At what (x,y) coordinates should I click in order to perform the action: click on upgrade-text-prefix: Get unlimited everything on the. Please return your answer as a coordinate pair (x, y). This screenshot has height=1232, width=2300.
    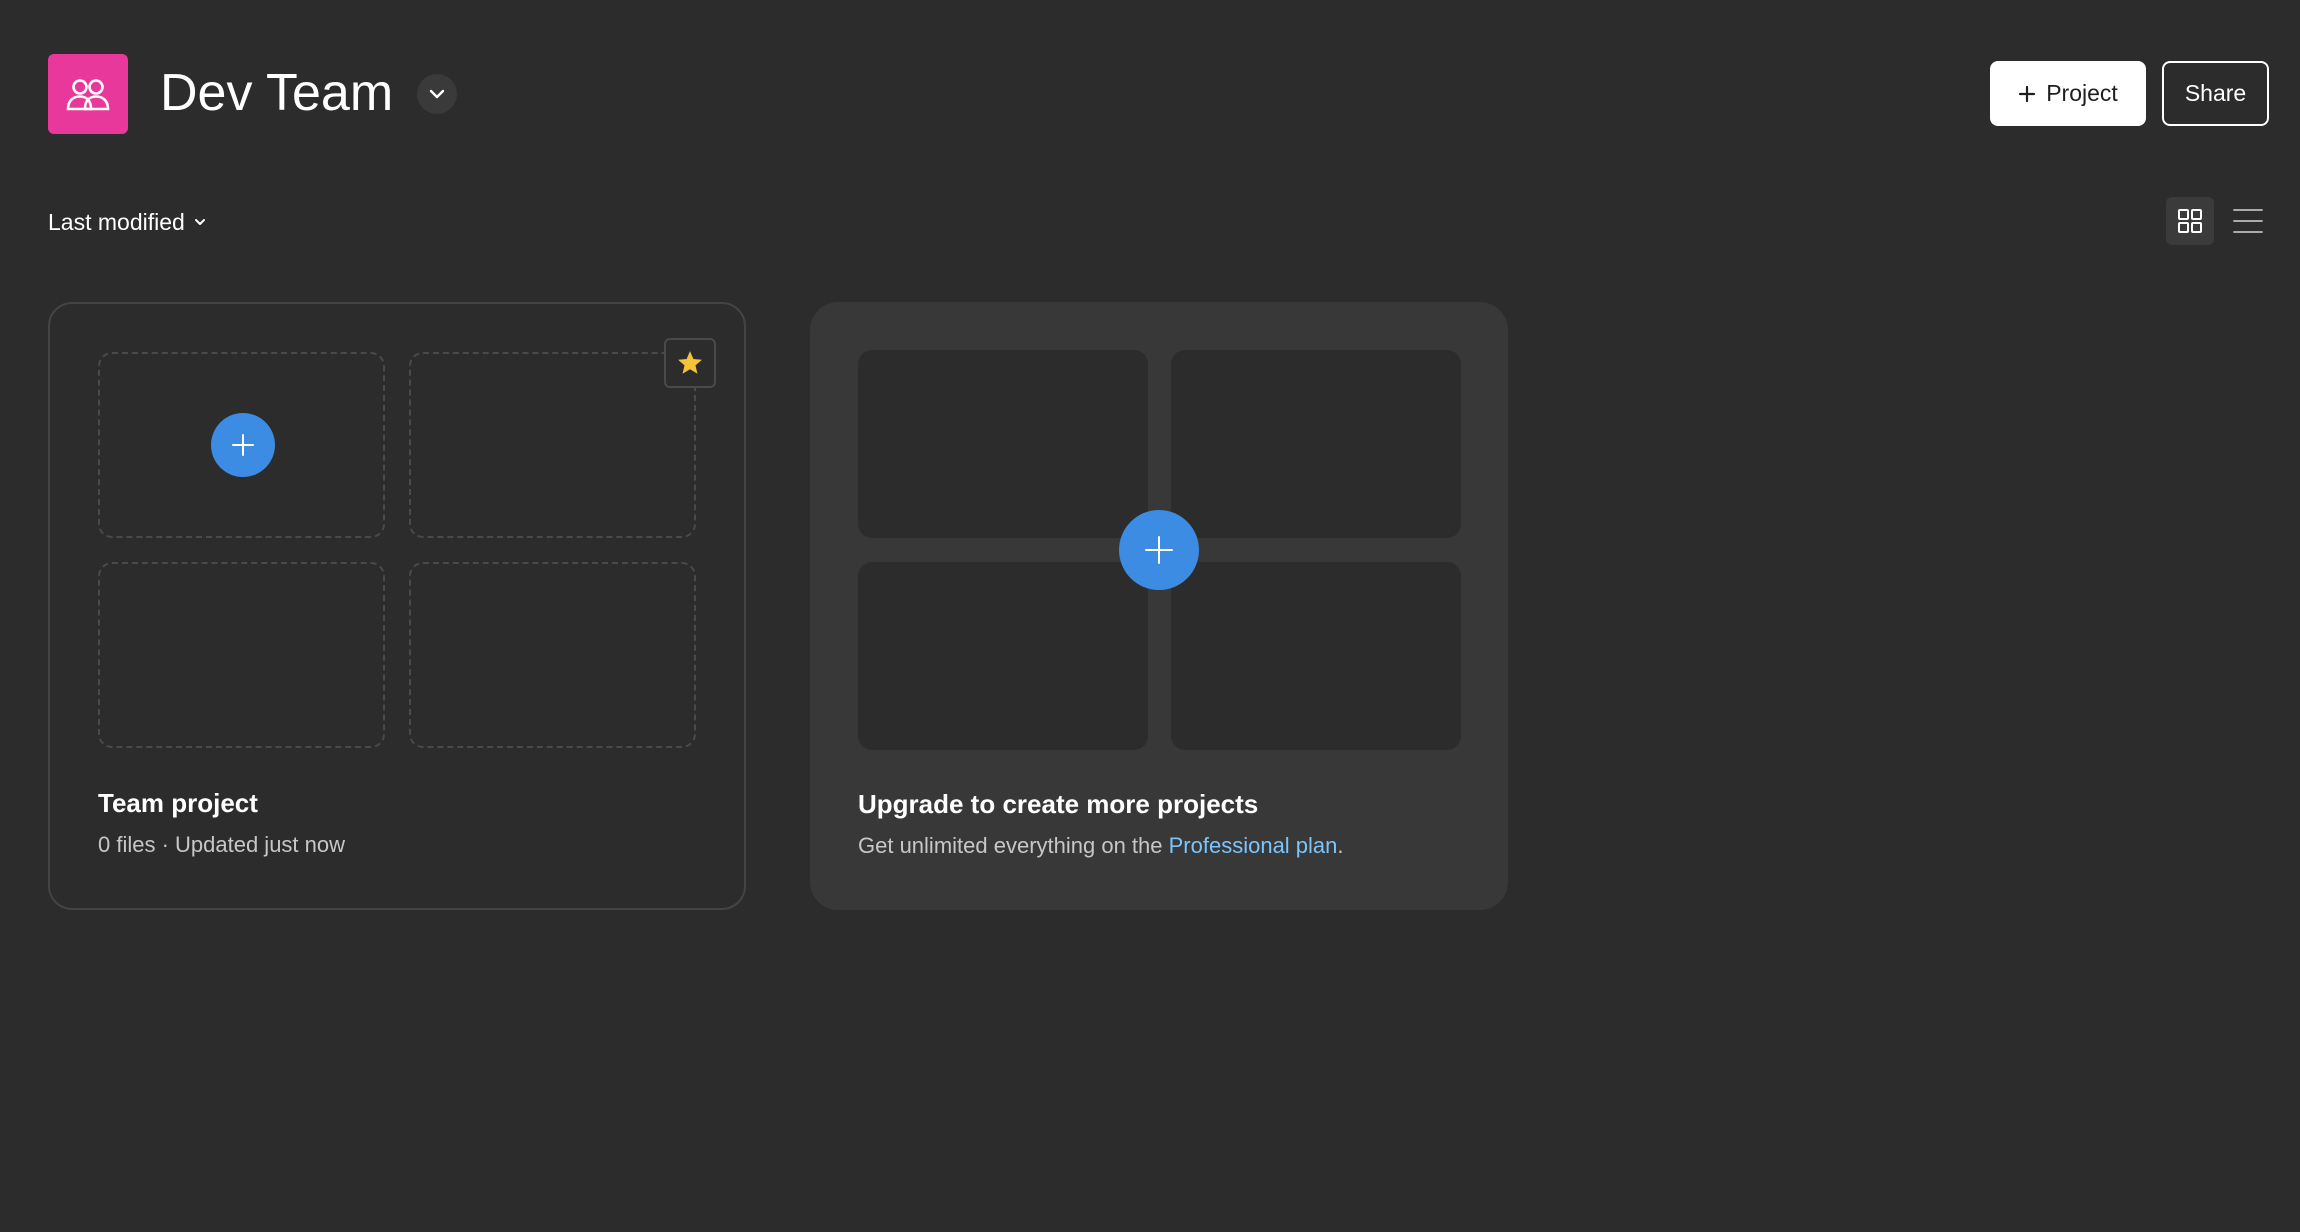
    Looking at the image, I should click on (1013, 845).